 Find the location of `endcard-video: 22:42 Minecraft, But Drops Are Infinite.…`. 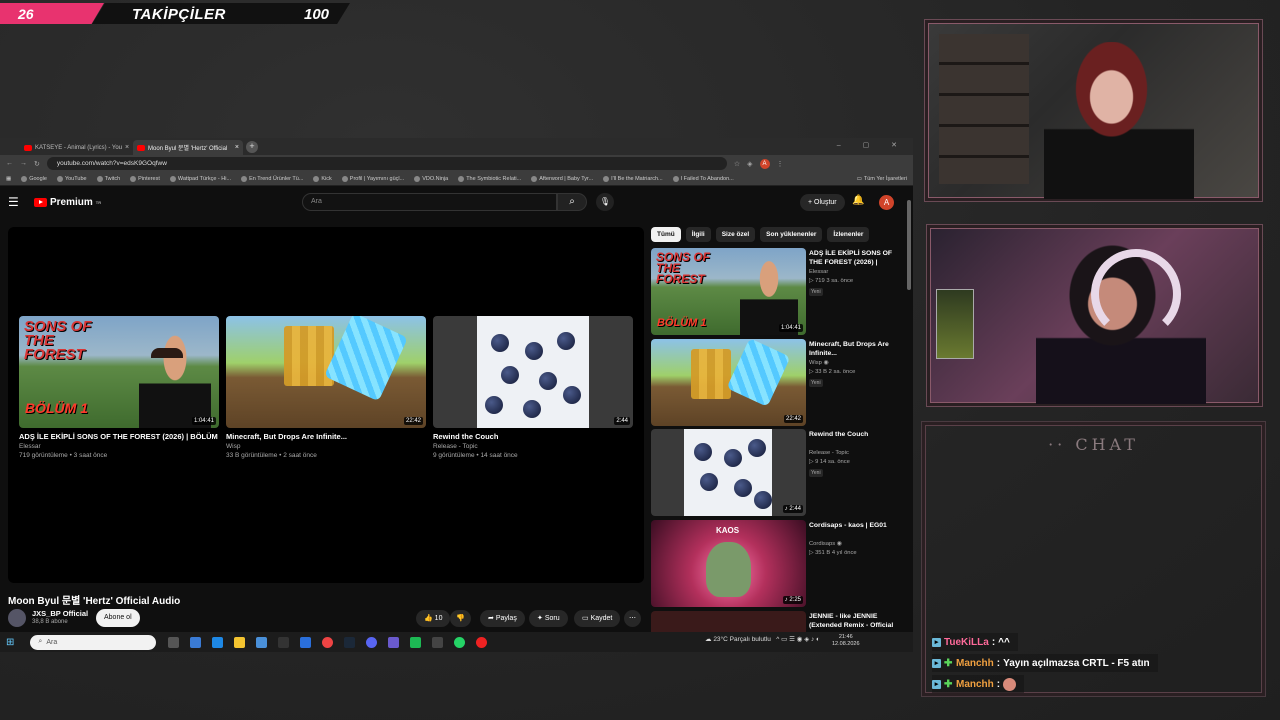

endcard-video: 22:42 Minecraft, But Drops Are Infinite.… is located at coordinates (326, 387).